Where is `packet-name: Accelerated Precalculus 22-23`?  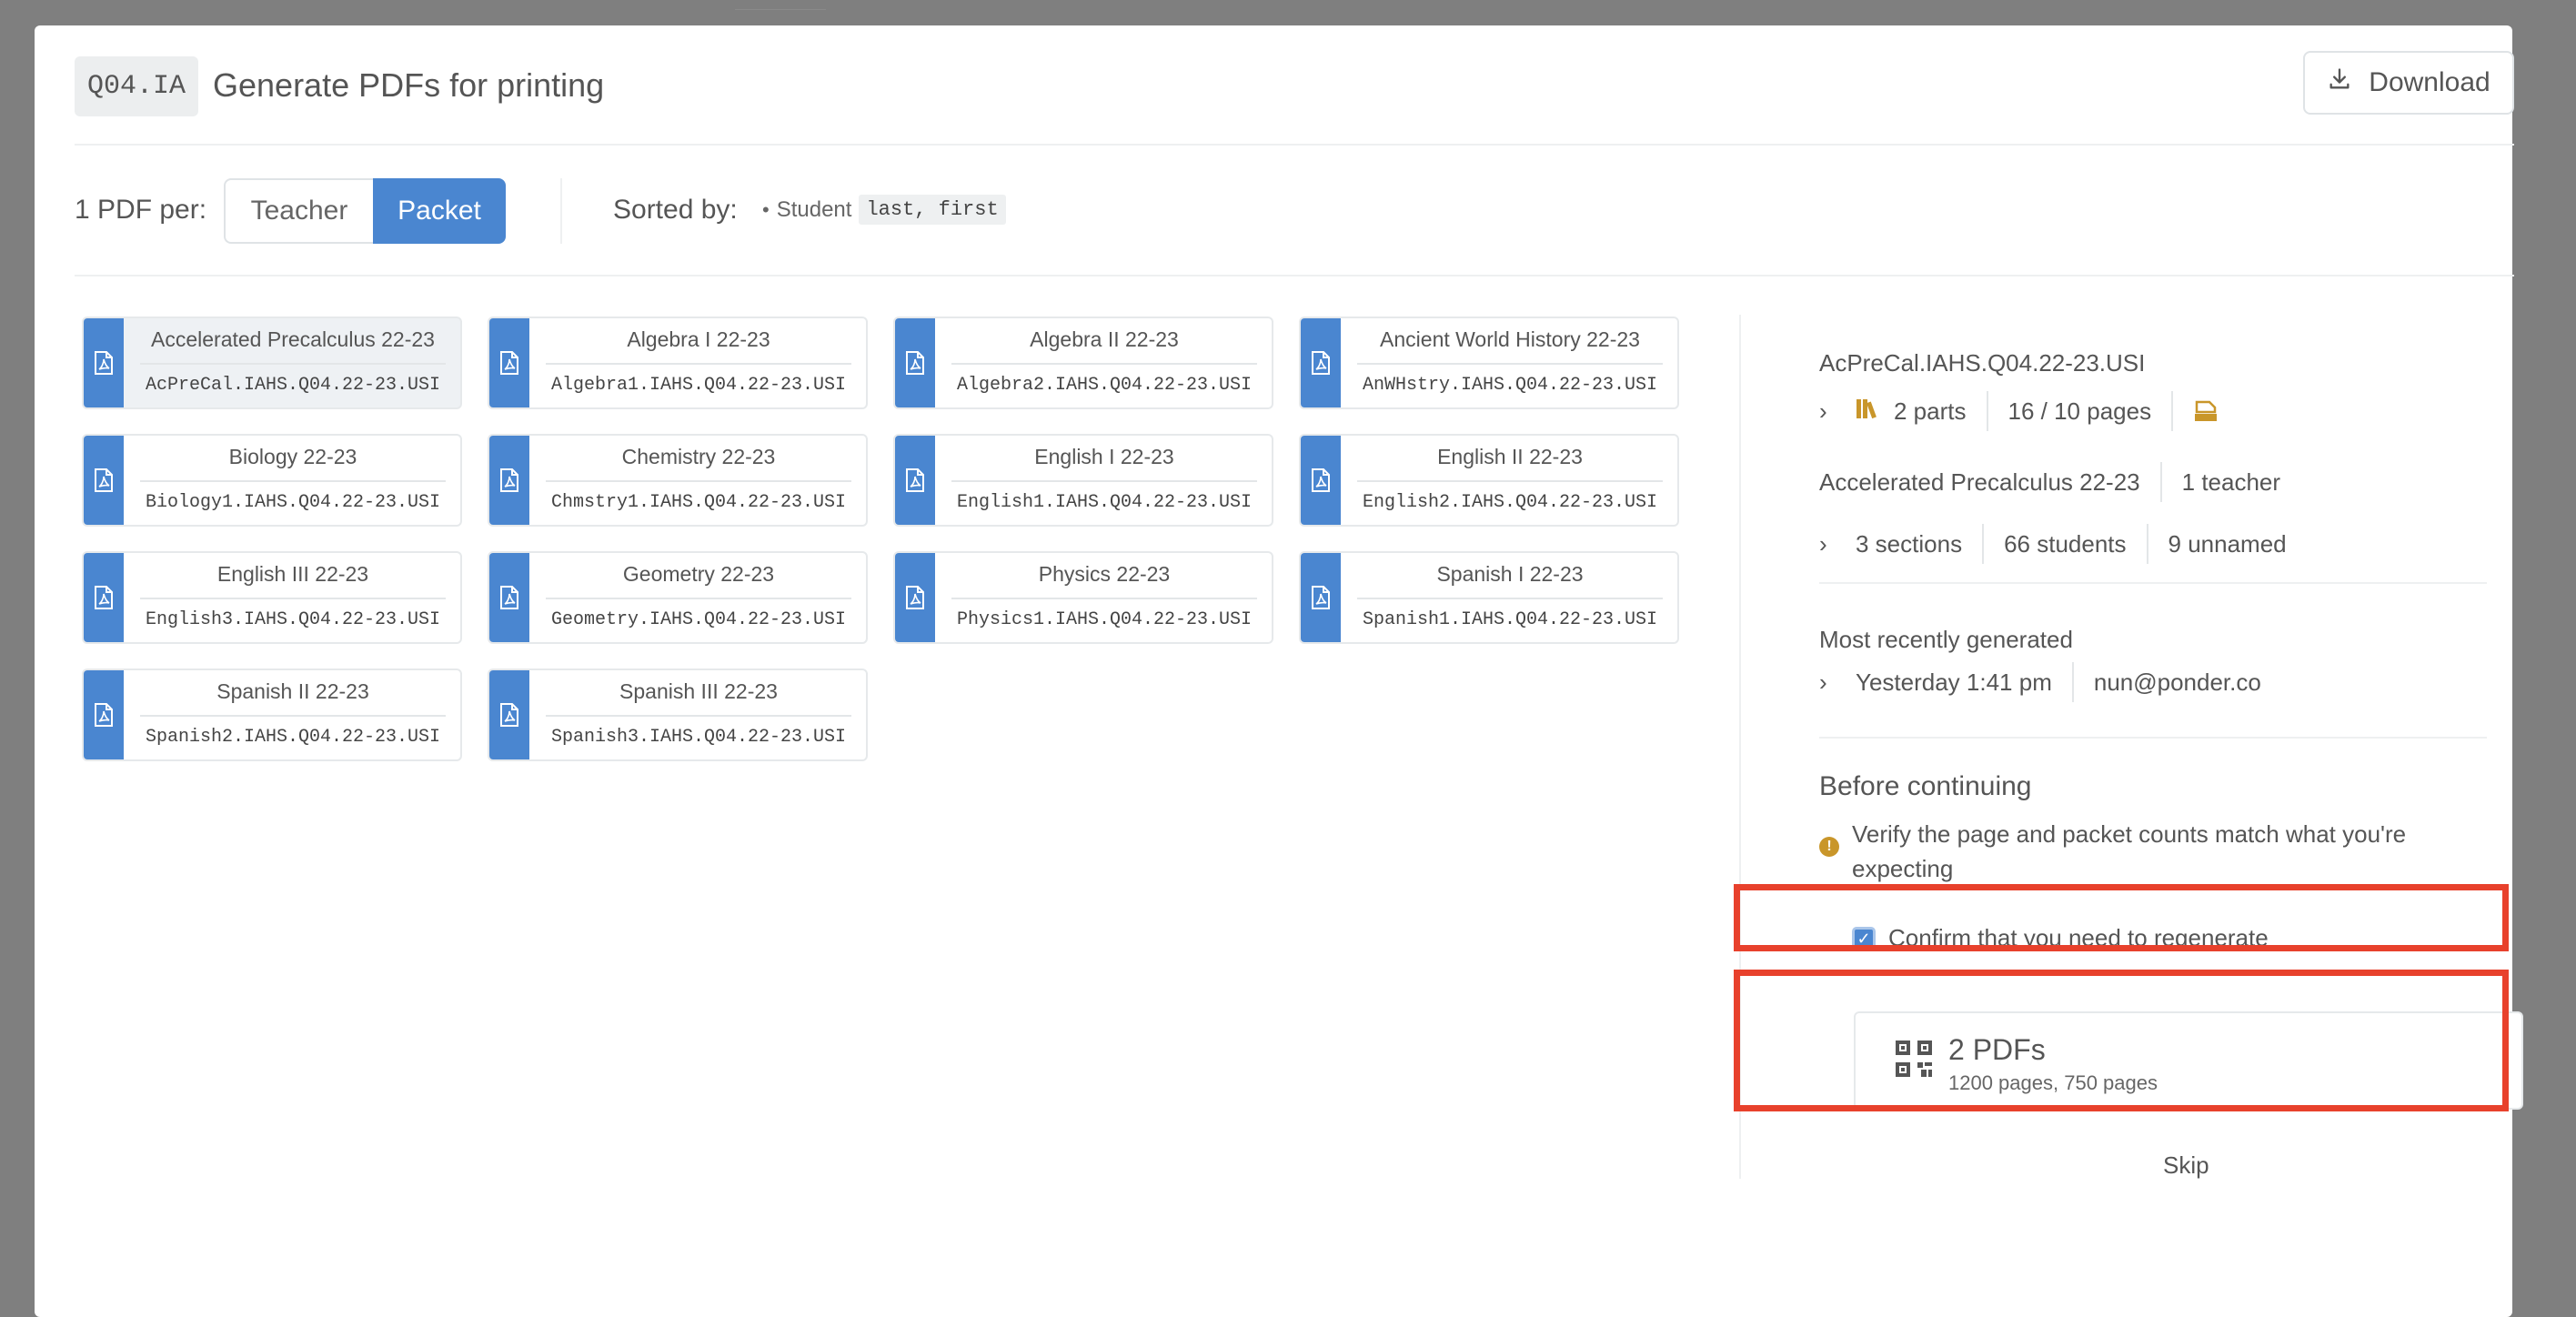 packet-name: Accelerated Precalculus 22-23 is located at coordinates (293, 346).